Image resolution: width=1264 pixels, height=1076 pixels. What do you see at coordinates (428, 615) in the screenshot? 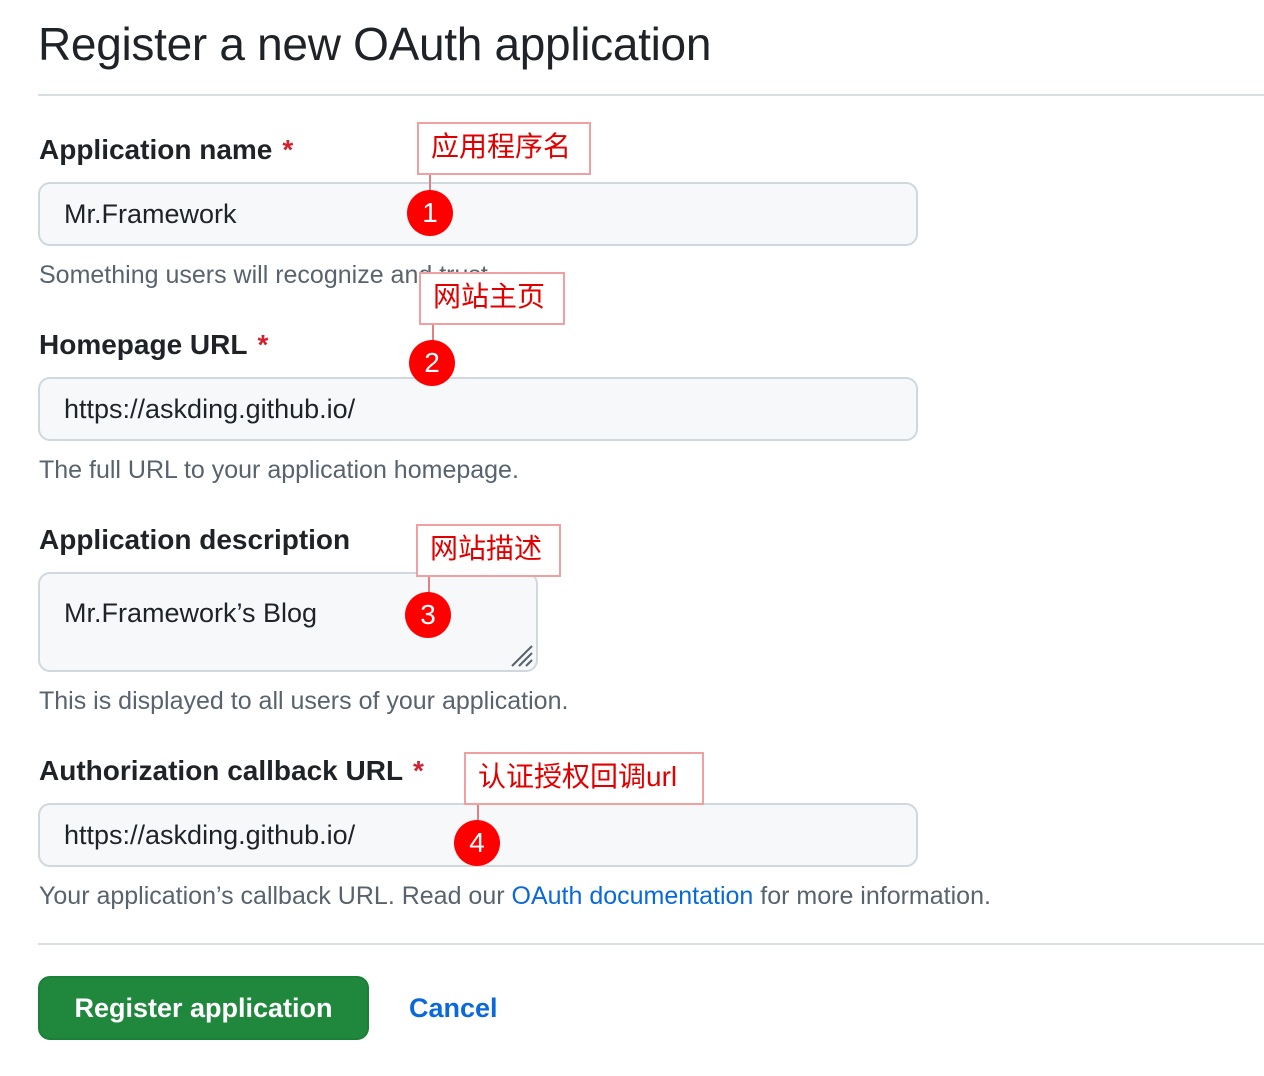
I see `annotation-badge: 3` at bounding box center [428, 615].